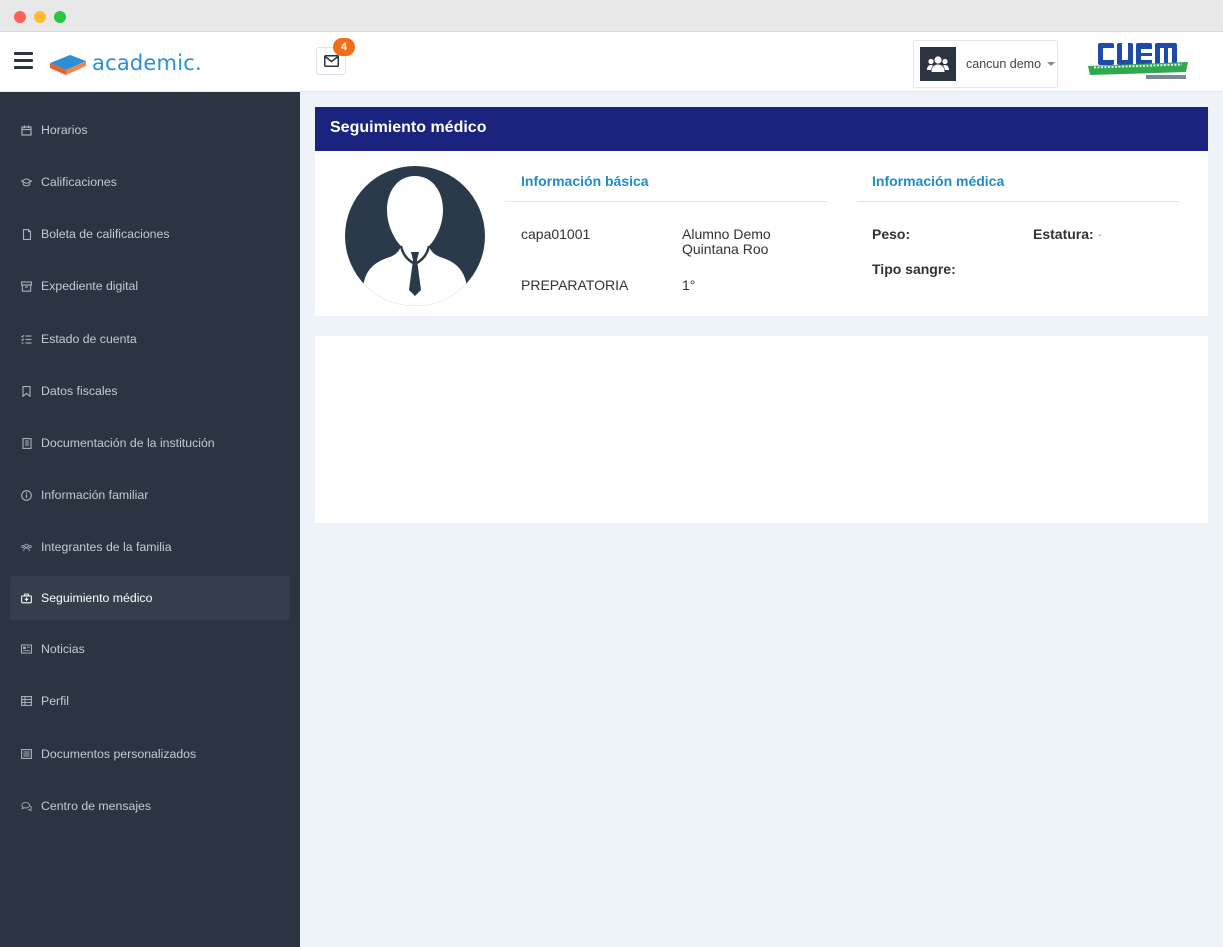 The image size is (1223, 947). I want to click on sidebar-item-centro-de-mensajes: Centro de mensajes, so click(150, 806).